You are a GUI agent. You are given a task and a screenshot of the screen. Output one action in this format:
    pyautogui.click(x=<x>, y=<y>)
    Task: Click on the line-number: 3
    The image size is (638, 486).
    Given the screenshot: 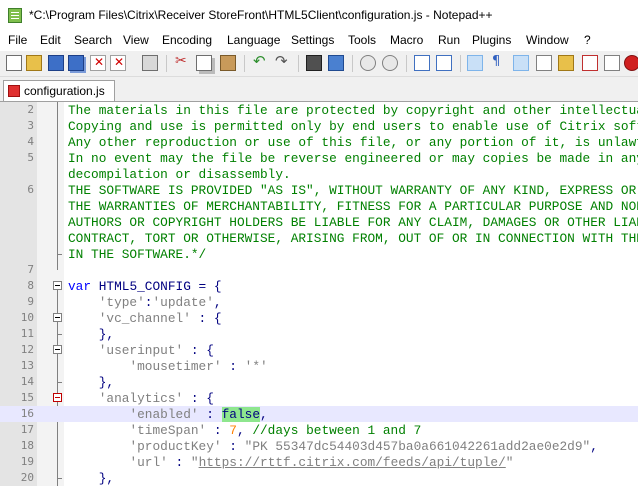 What is the action you would take?
    pyautogui.click(x=30, y=125)
    